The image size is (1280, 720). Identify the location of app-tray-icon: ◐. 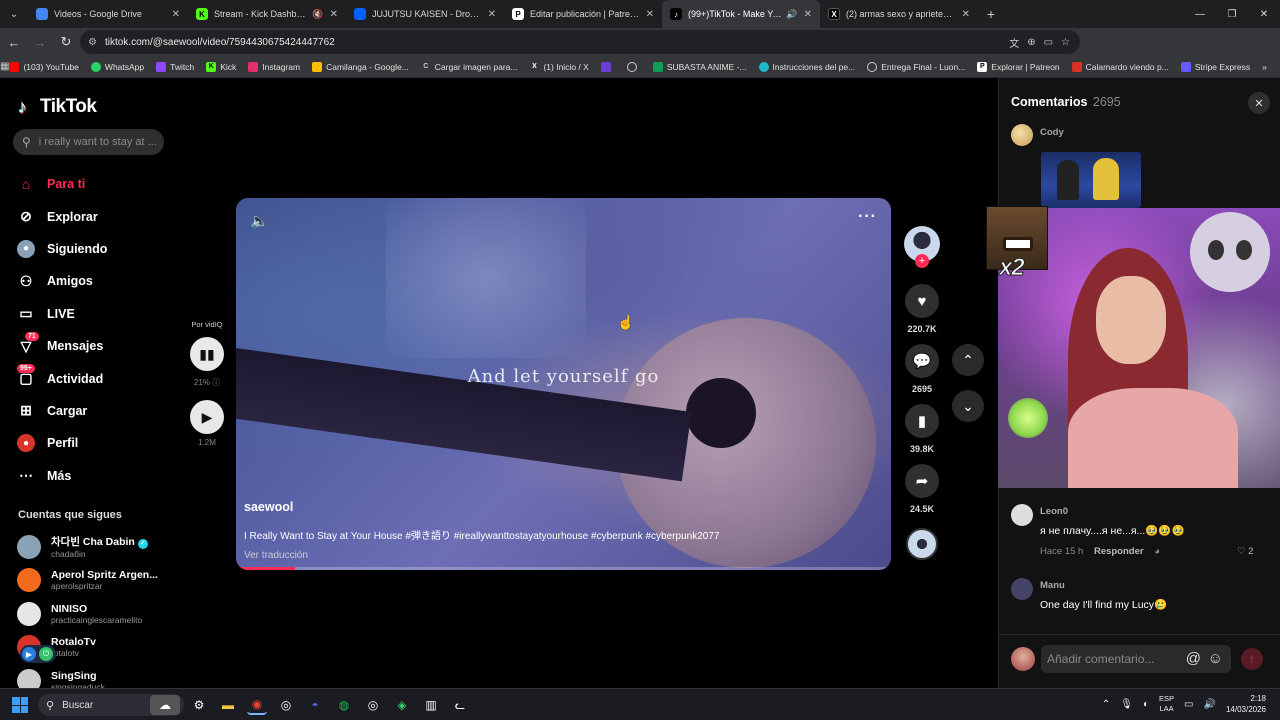
(1146, 704).